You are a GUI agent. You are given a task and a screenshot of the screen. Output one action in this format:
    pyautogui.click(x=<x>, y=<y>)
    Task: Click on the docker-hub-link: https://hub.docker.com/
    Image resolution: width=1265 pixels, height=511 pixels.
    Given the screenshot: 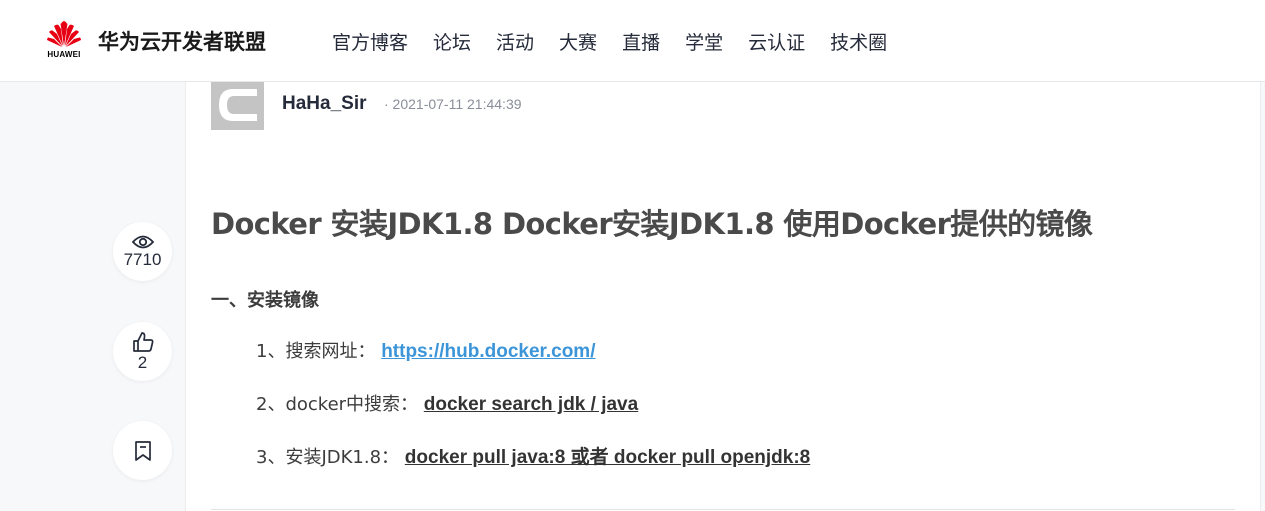 What is the action you would take?
    pyautogui.click(x=488, y=351)
    